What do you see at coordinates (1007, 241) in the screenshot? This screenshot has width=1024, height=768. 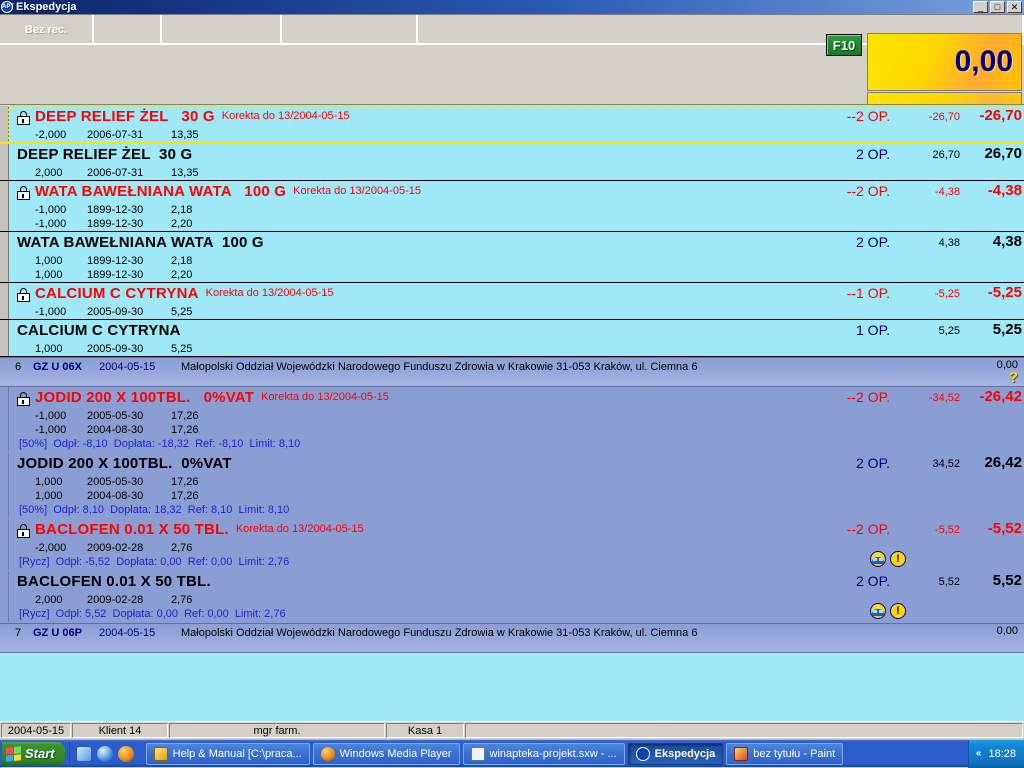 I see `row-total: 4,38` at bounding box center [1007, 241].